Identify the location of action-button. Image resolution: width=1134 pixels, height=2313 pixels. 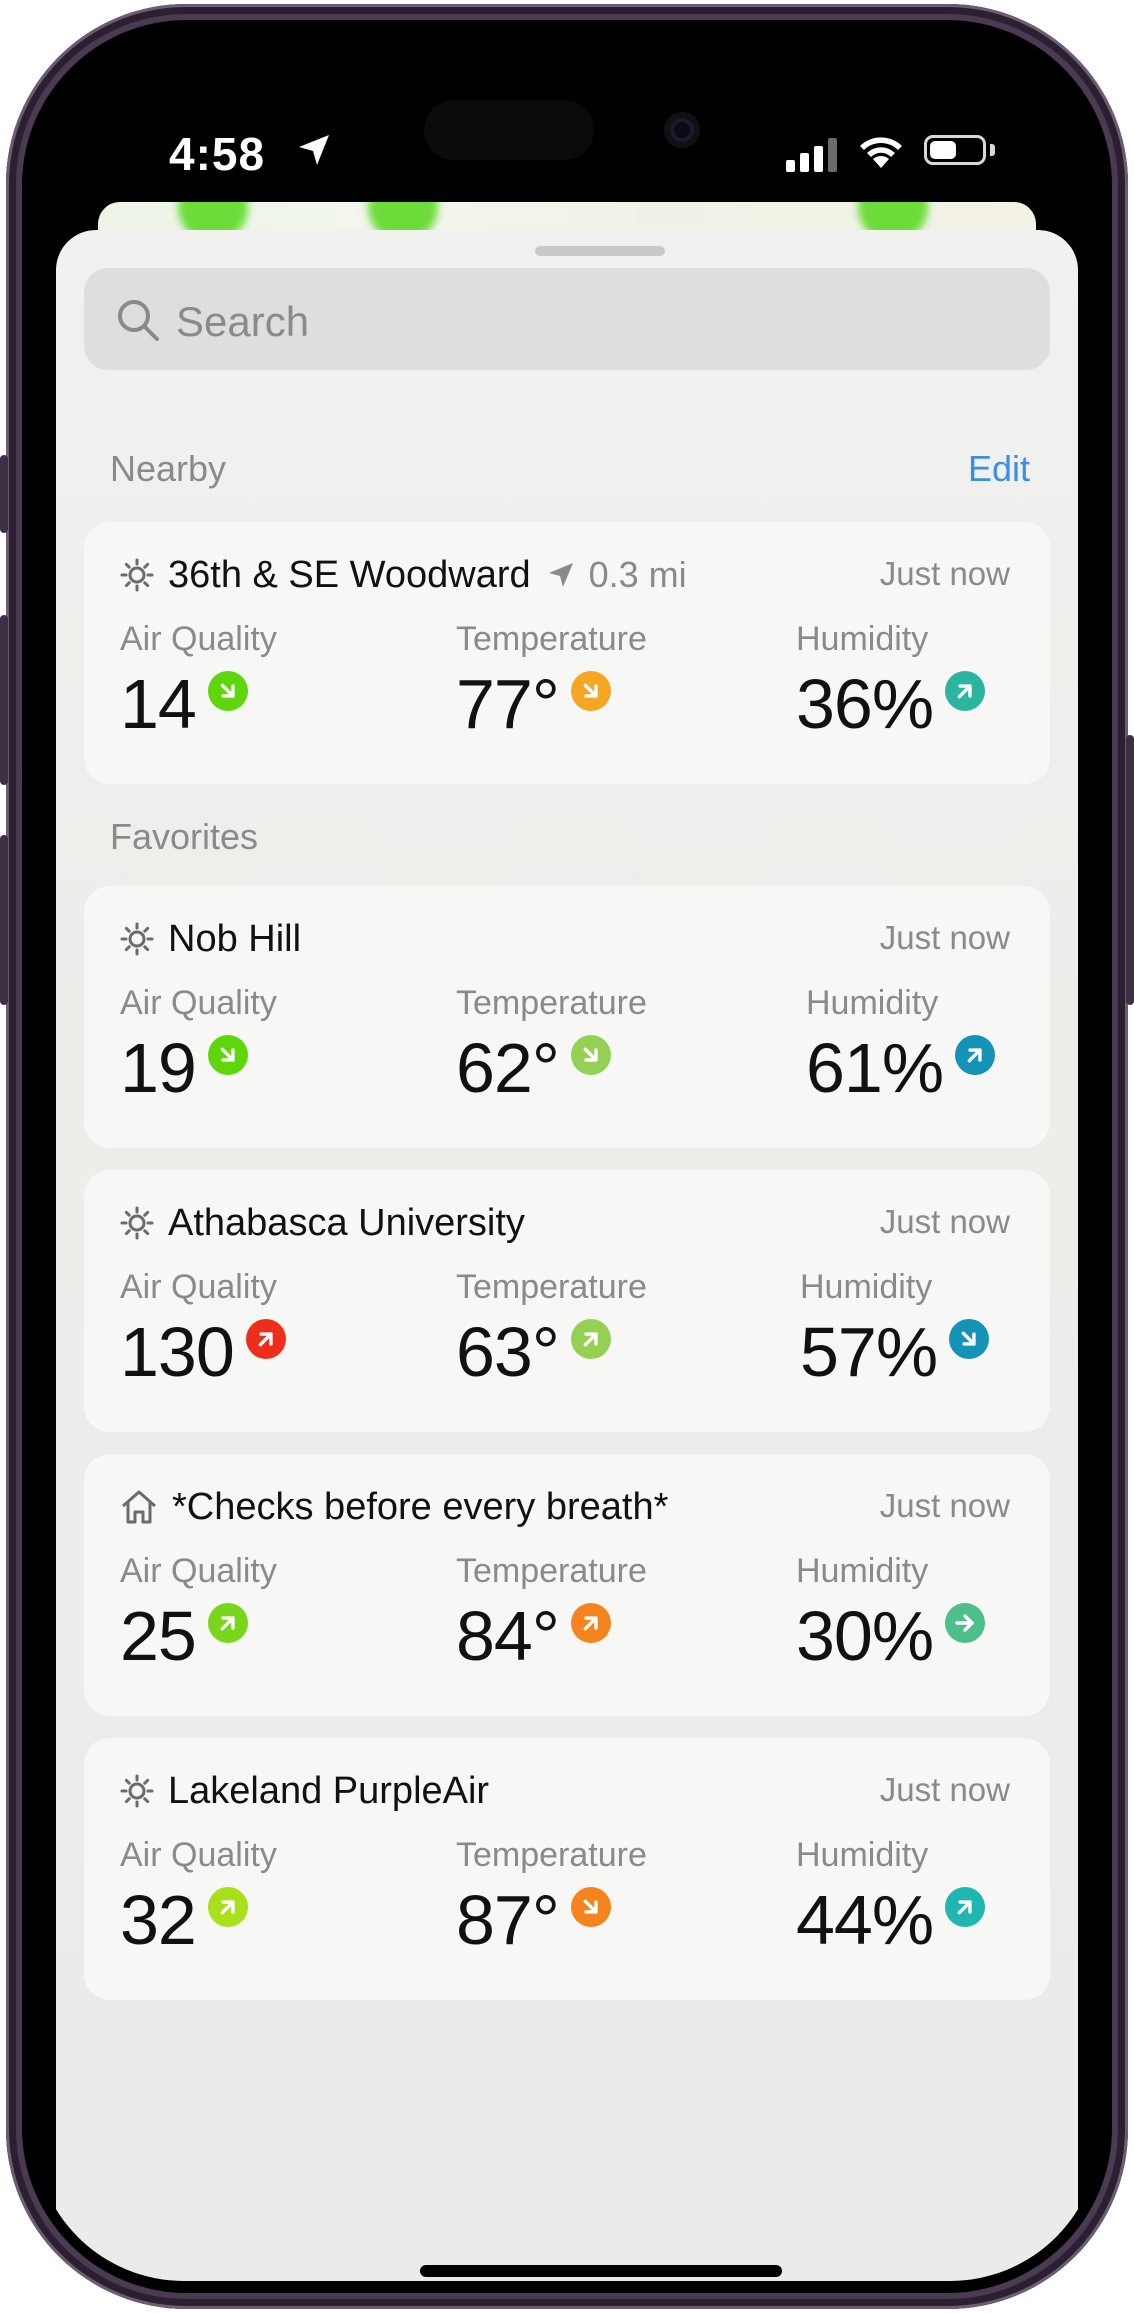
(4, 494).